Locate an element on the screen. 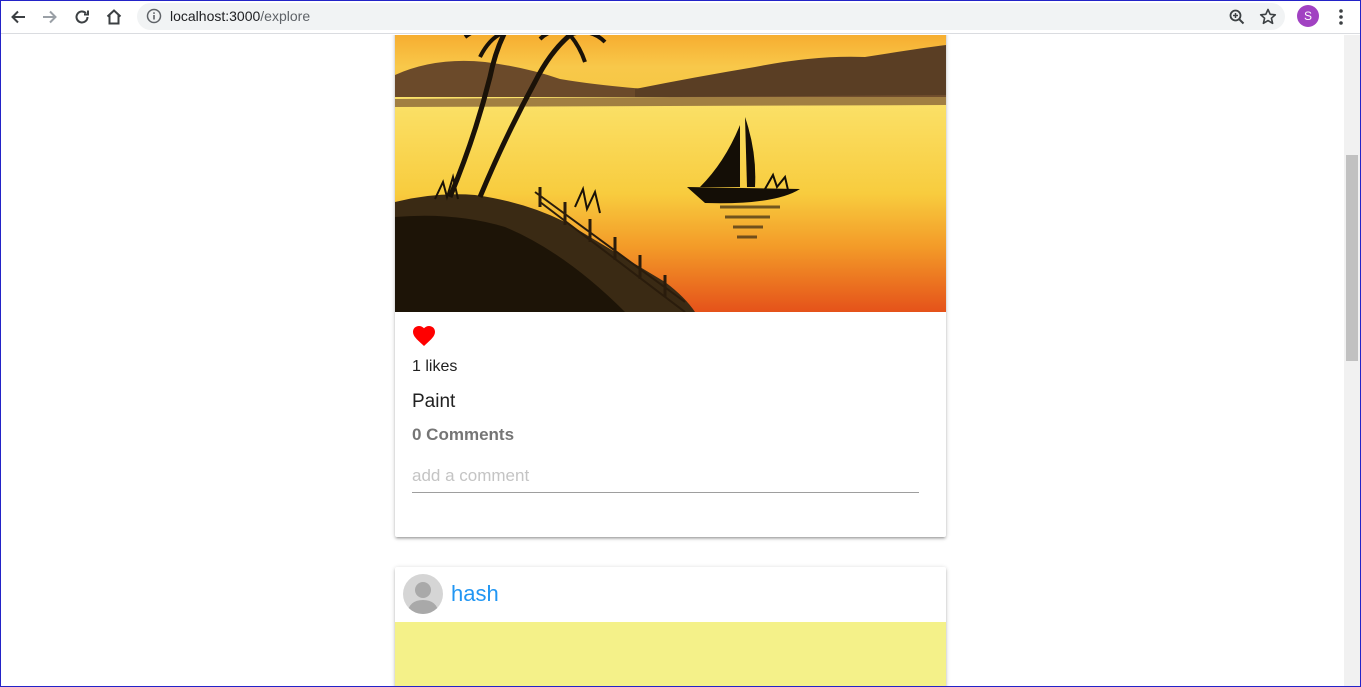 The height and width of the screenshot is (687, 1361). reload-button is located at coordinates (82, 17).